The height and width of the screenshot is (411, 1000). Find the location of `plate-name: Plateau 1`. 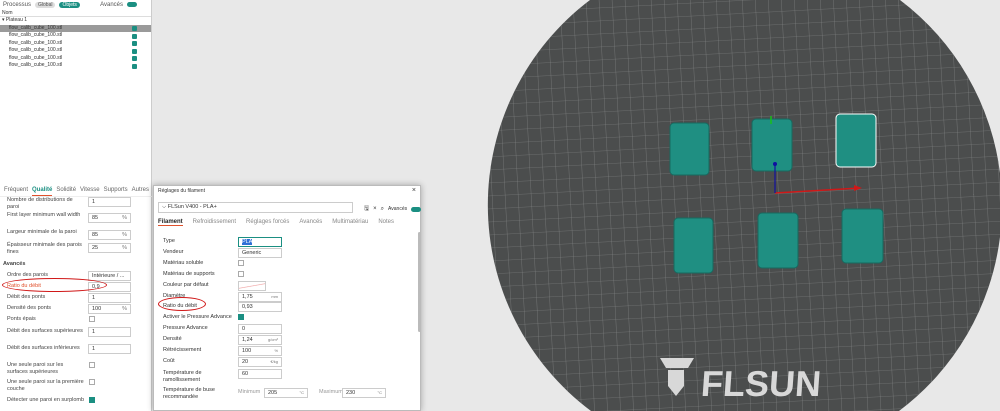

plate-name: Plateau 1 is located at coordinates (16, 20).